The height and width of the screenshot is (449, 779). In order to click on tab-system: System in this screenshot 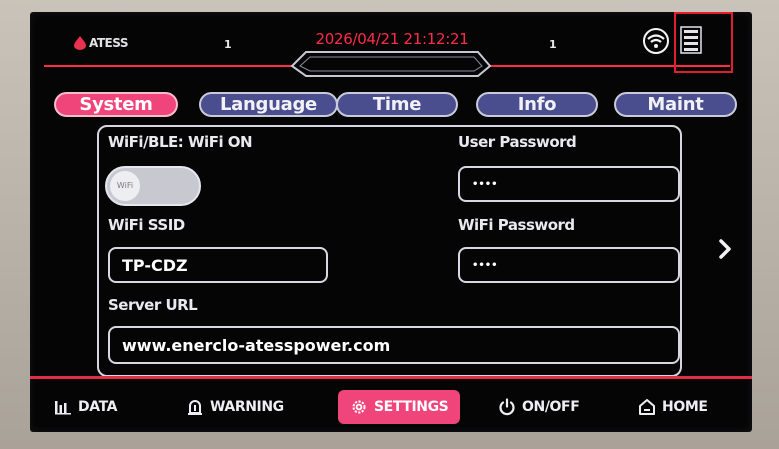, I will do `click(116, 104)`.